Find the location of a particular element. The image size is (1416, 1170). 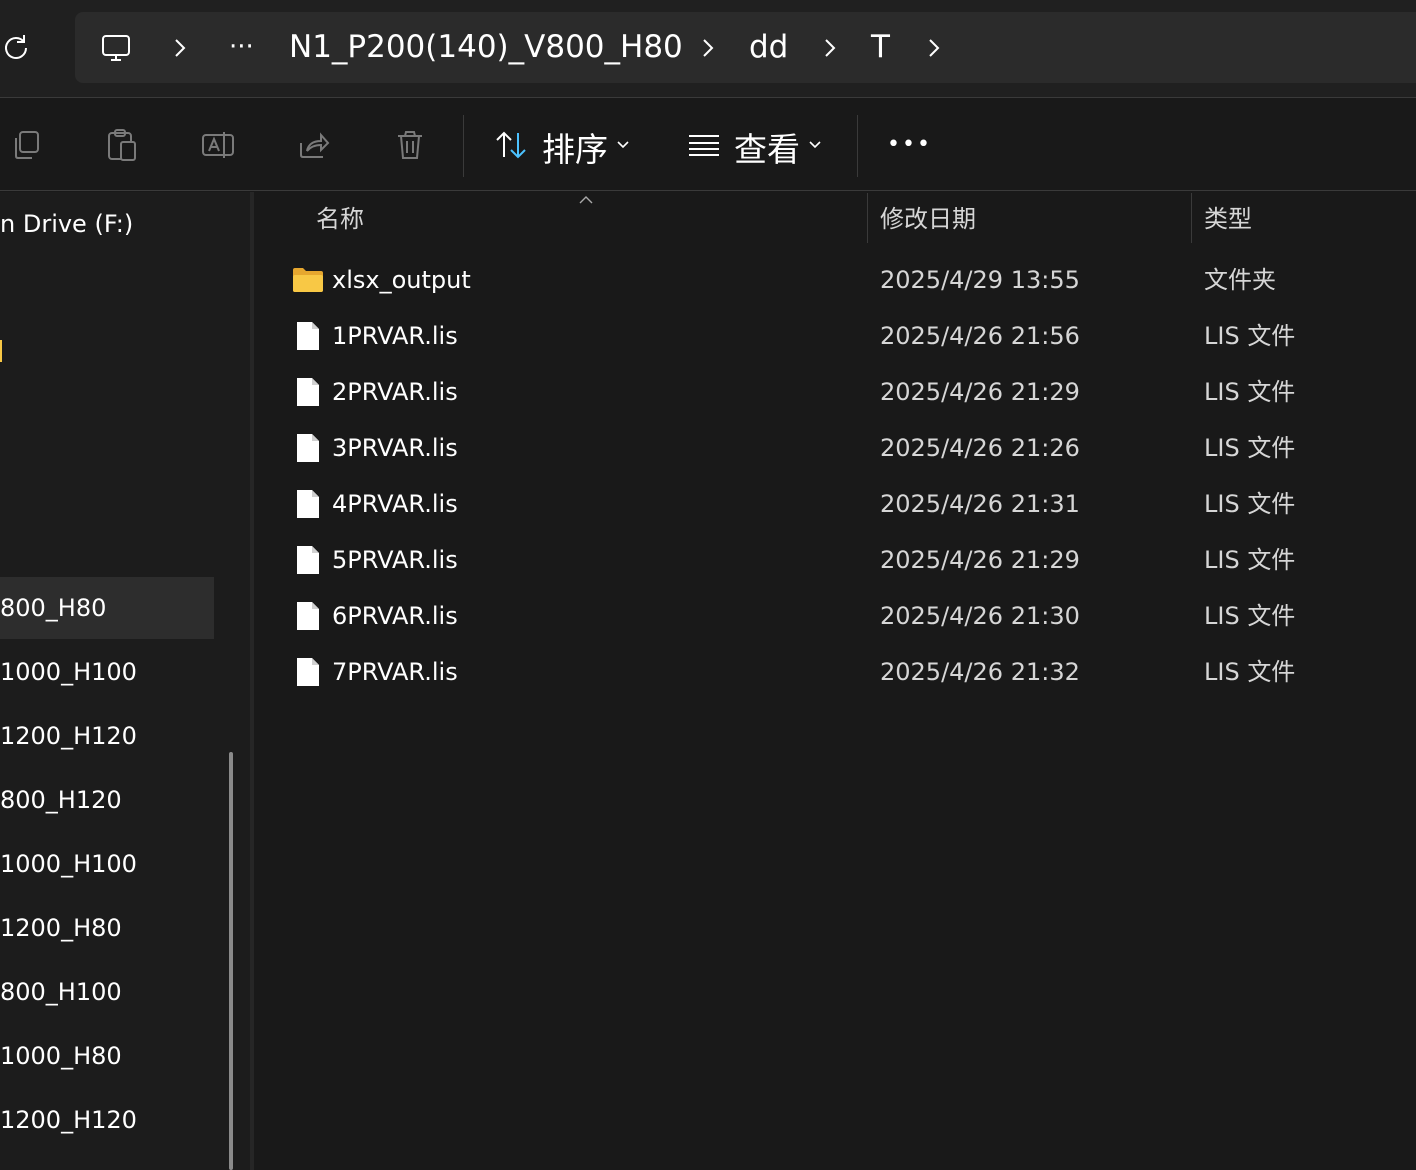

sort-button: 排序 is located at coordinates (575, 150).